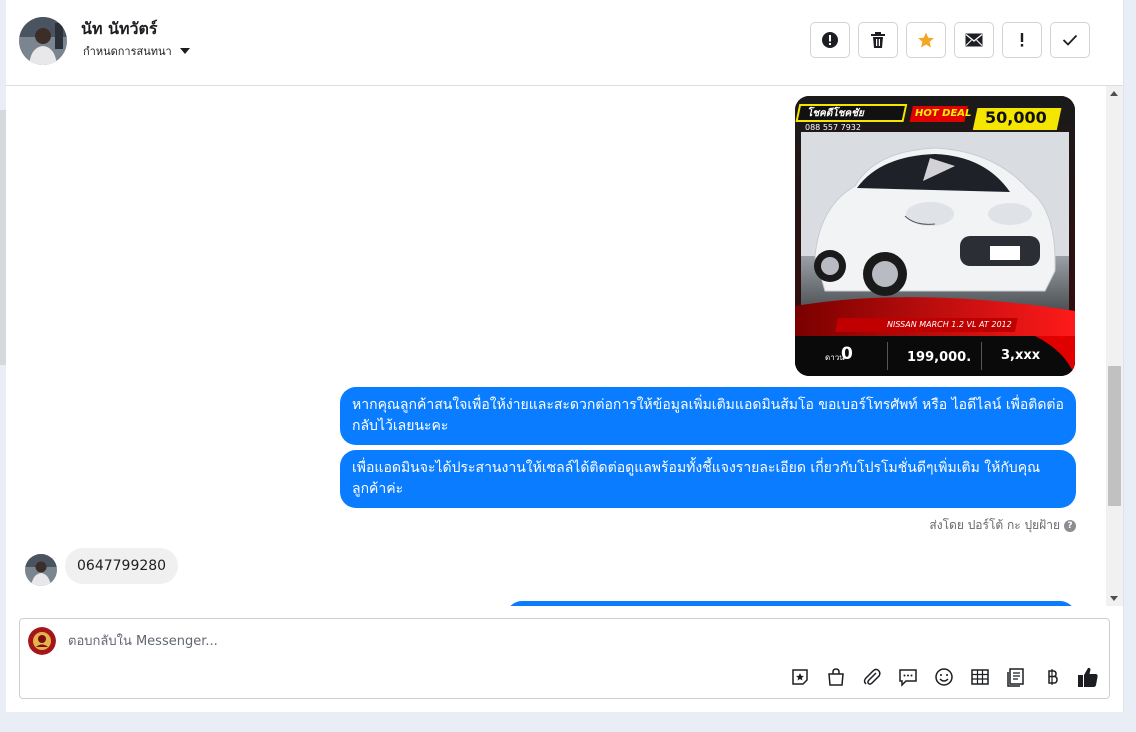 The width and height of the screenshot is (1136, 732). What do you see at coordinates (791, 603) in the screenshot?
I see `outgoing-message-partial` at bounding box center [791, 603].